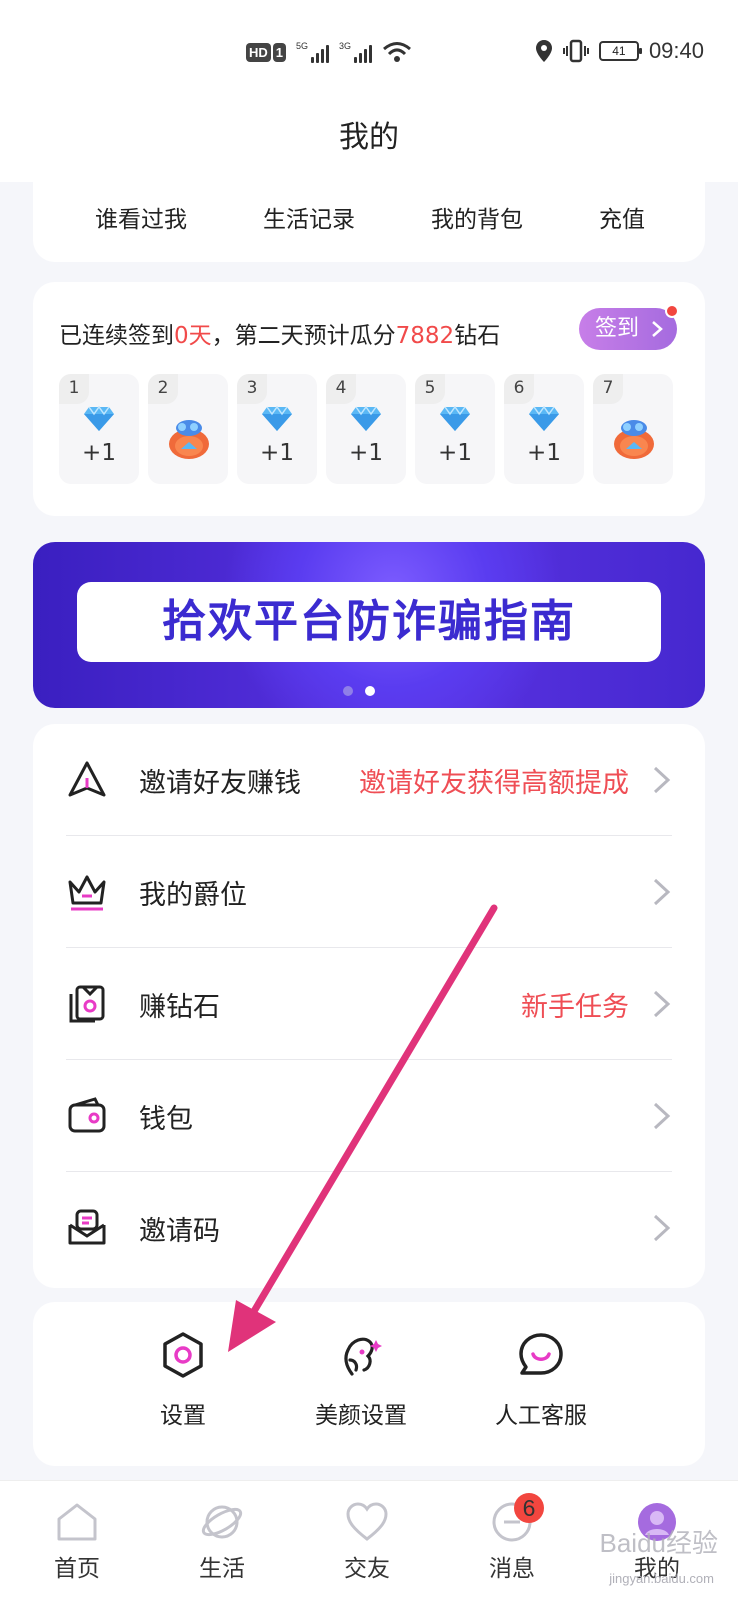 This screenshot has height=1600, width=738. What do you see at coordinates (179, 1007) in the screenshot?
I see `menu-item-label: 赚钻石` at bounding box center [179, 1007].